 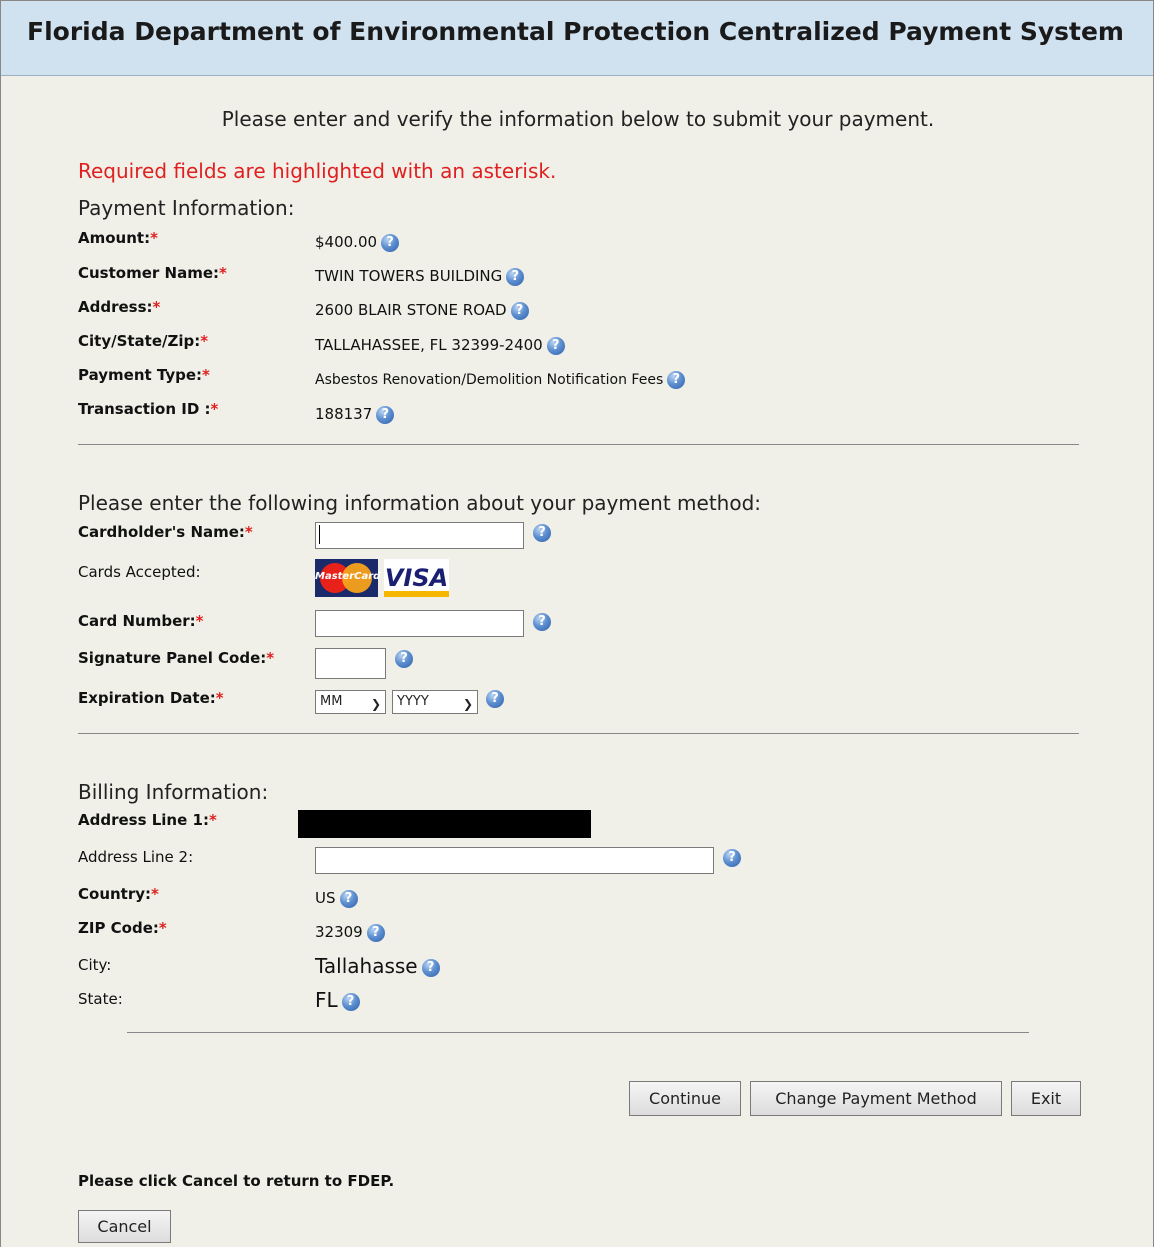 I want to click on exp-month-select: MM ❯, so click(x=350, y=702).